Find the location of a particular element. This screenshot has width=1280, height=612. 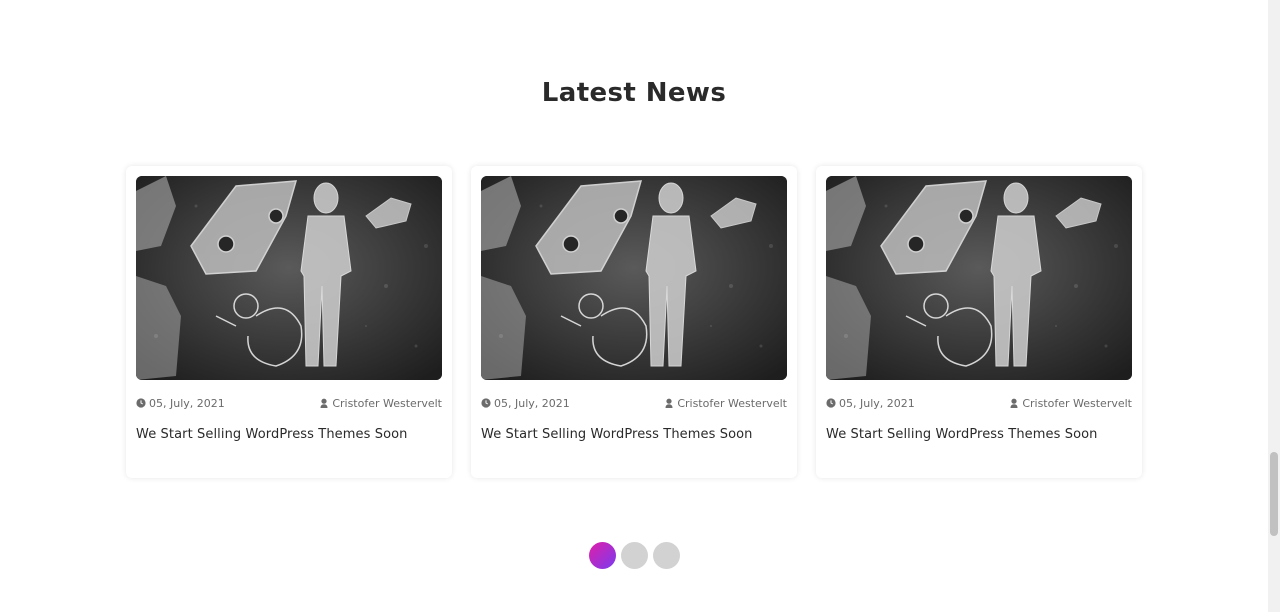

scrollbar-thumb is located at coordinates (1274, 494).